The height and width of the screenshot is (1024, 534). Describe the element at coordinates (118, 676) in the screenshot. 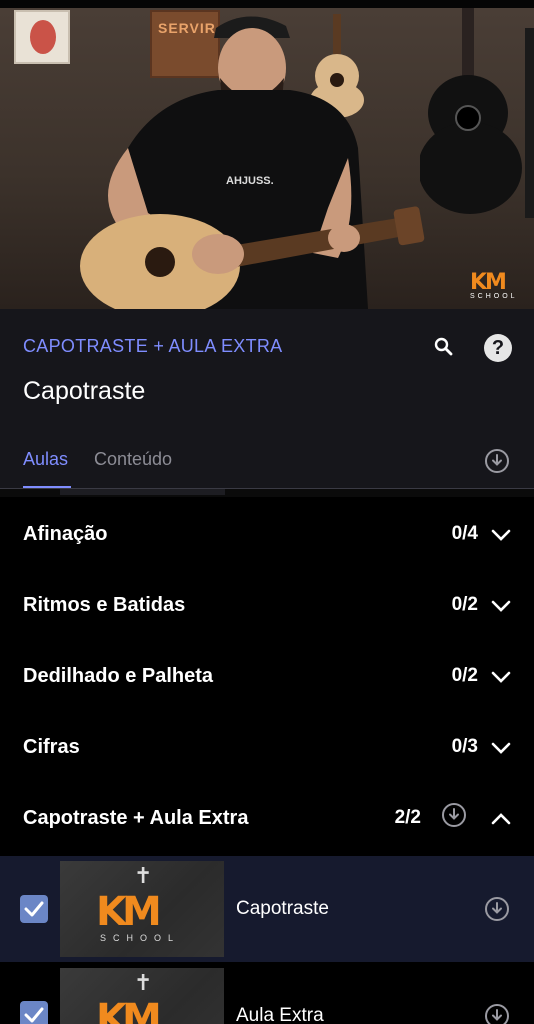

I see `section-name: Dedilhado e Palheta` at that location.